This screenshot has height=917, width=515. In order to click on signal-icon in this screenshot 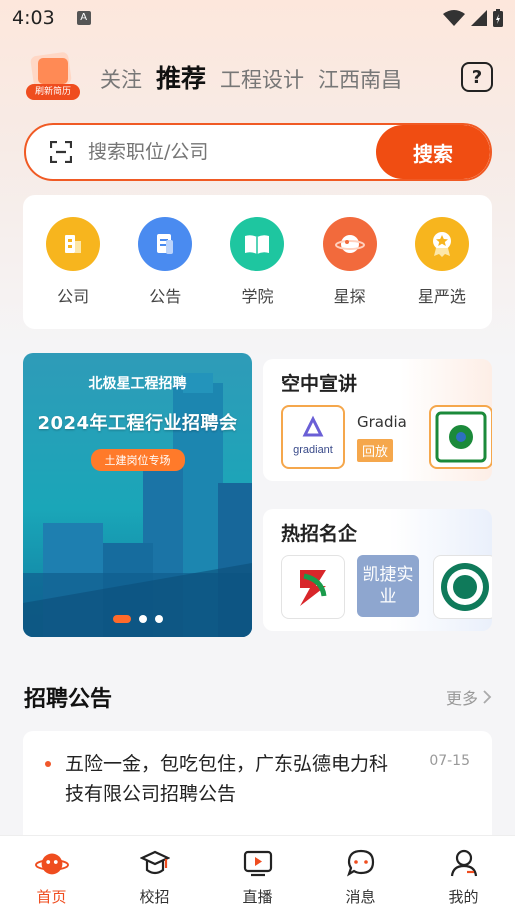, I will do `click(479, 18)`.